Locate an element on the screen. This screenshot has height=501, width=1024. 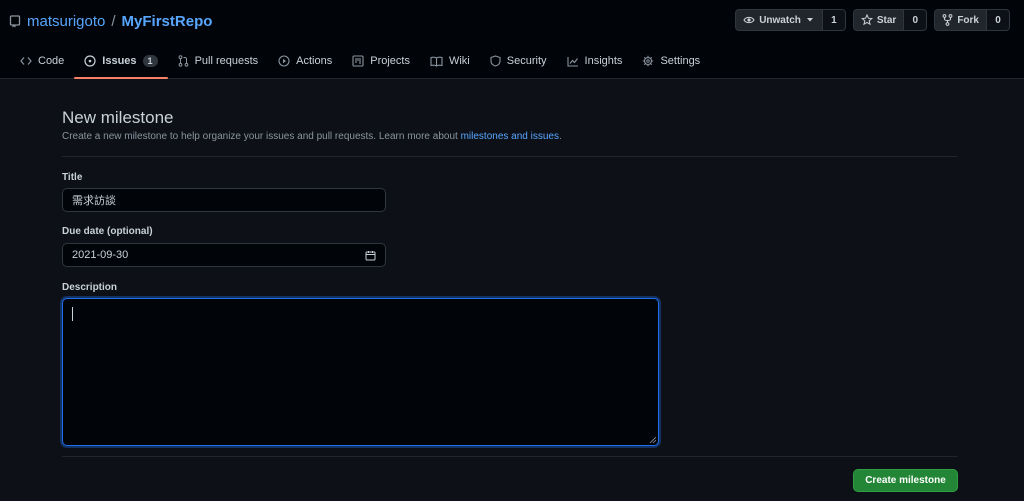
footer-divider is located at coordinates (510, 456).